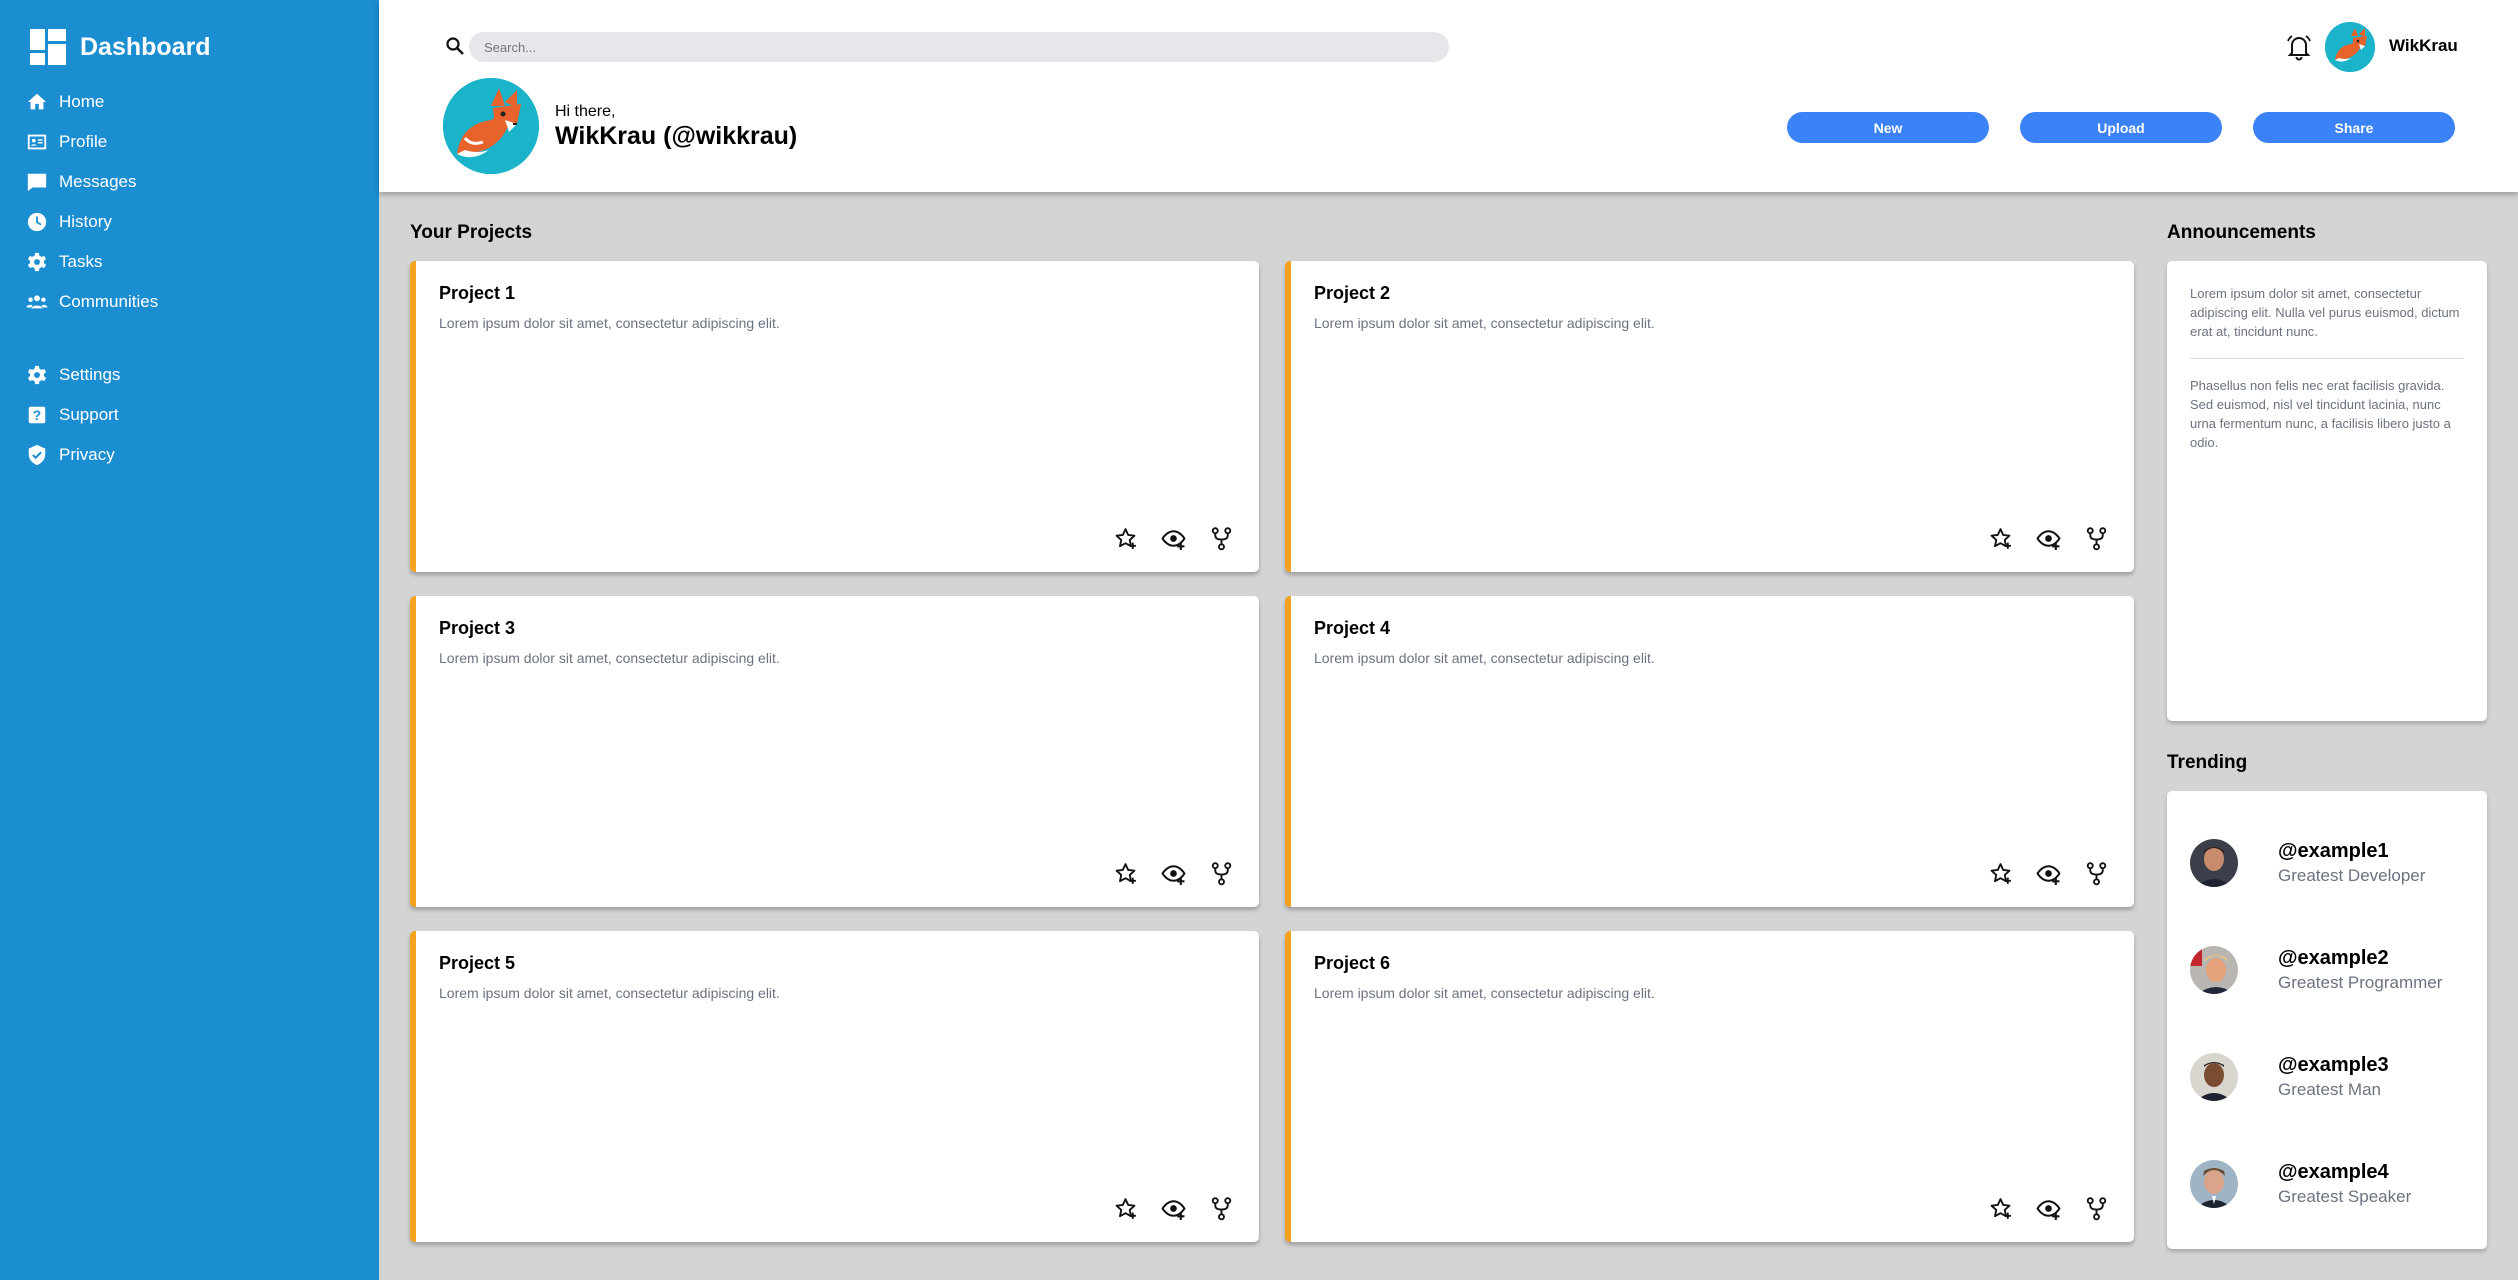 This screenshot has height=1280, width=2518. I want to click on sidebar-item-support: ? Support, so click(191, 415).